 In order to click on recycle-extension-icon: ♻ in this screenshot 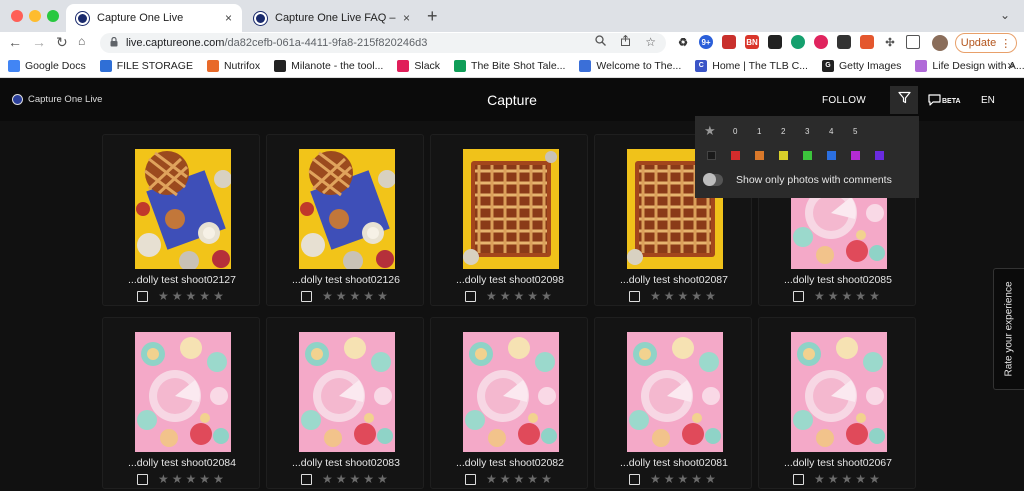, I will do `click(683, 42)`.